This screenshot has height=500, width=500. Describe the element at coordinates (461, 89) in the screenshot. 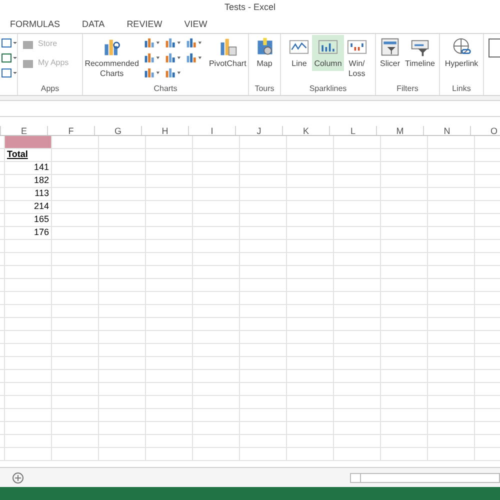

I see `group-label: Links` at that location.